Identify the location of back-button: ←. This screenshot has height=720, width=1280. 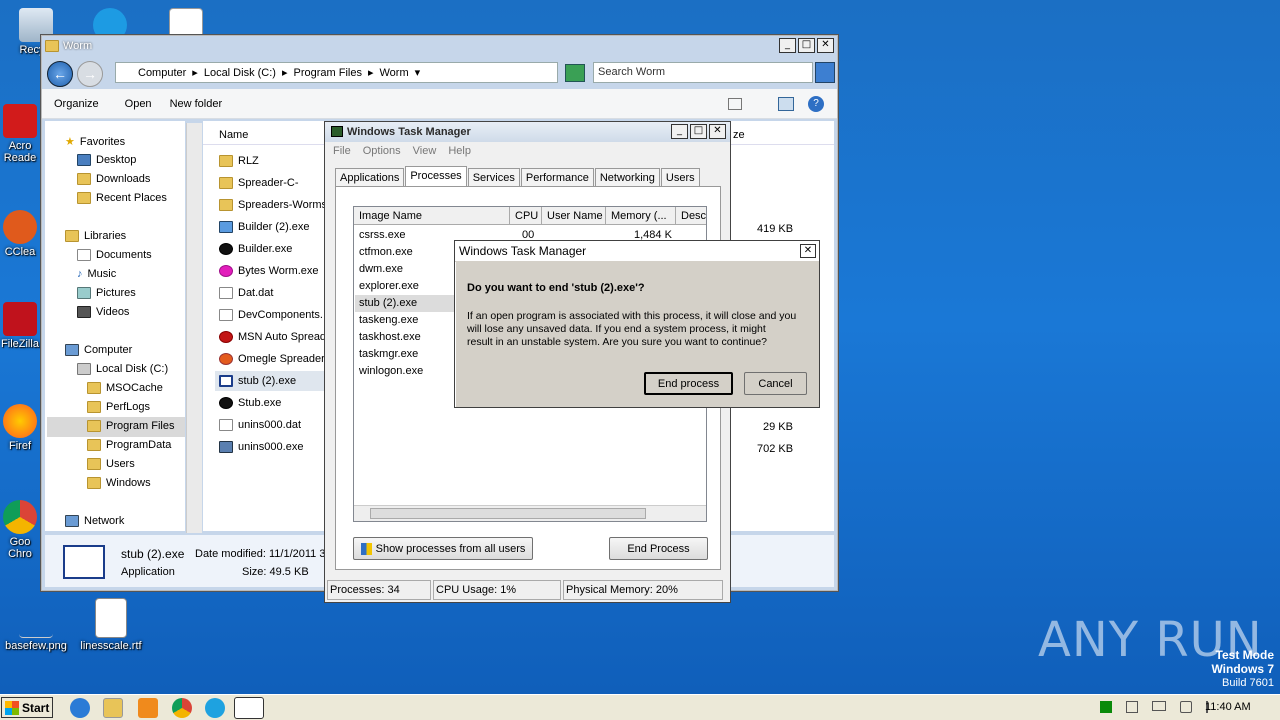
(60, 74).